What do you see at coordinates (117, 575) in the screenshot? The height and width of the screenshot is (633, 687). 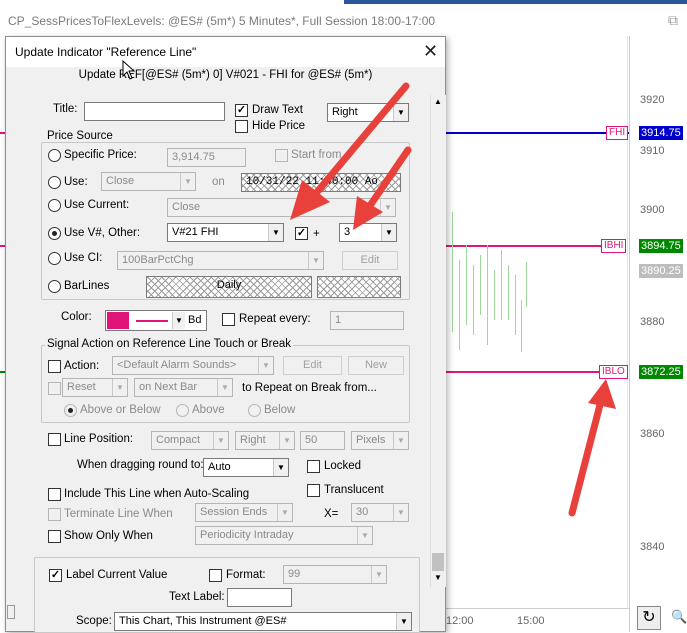 I see `label-current-value-label: Label Current Value` at bounding box center [117, 575].